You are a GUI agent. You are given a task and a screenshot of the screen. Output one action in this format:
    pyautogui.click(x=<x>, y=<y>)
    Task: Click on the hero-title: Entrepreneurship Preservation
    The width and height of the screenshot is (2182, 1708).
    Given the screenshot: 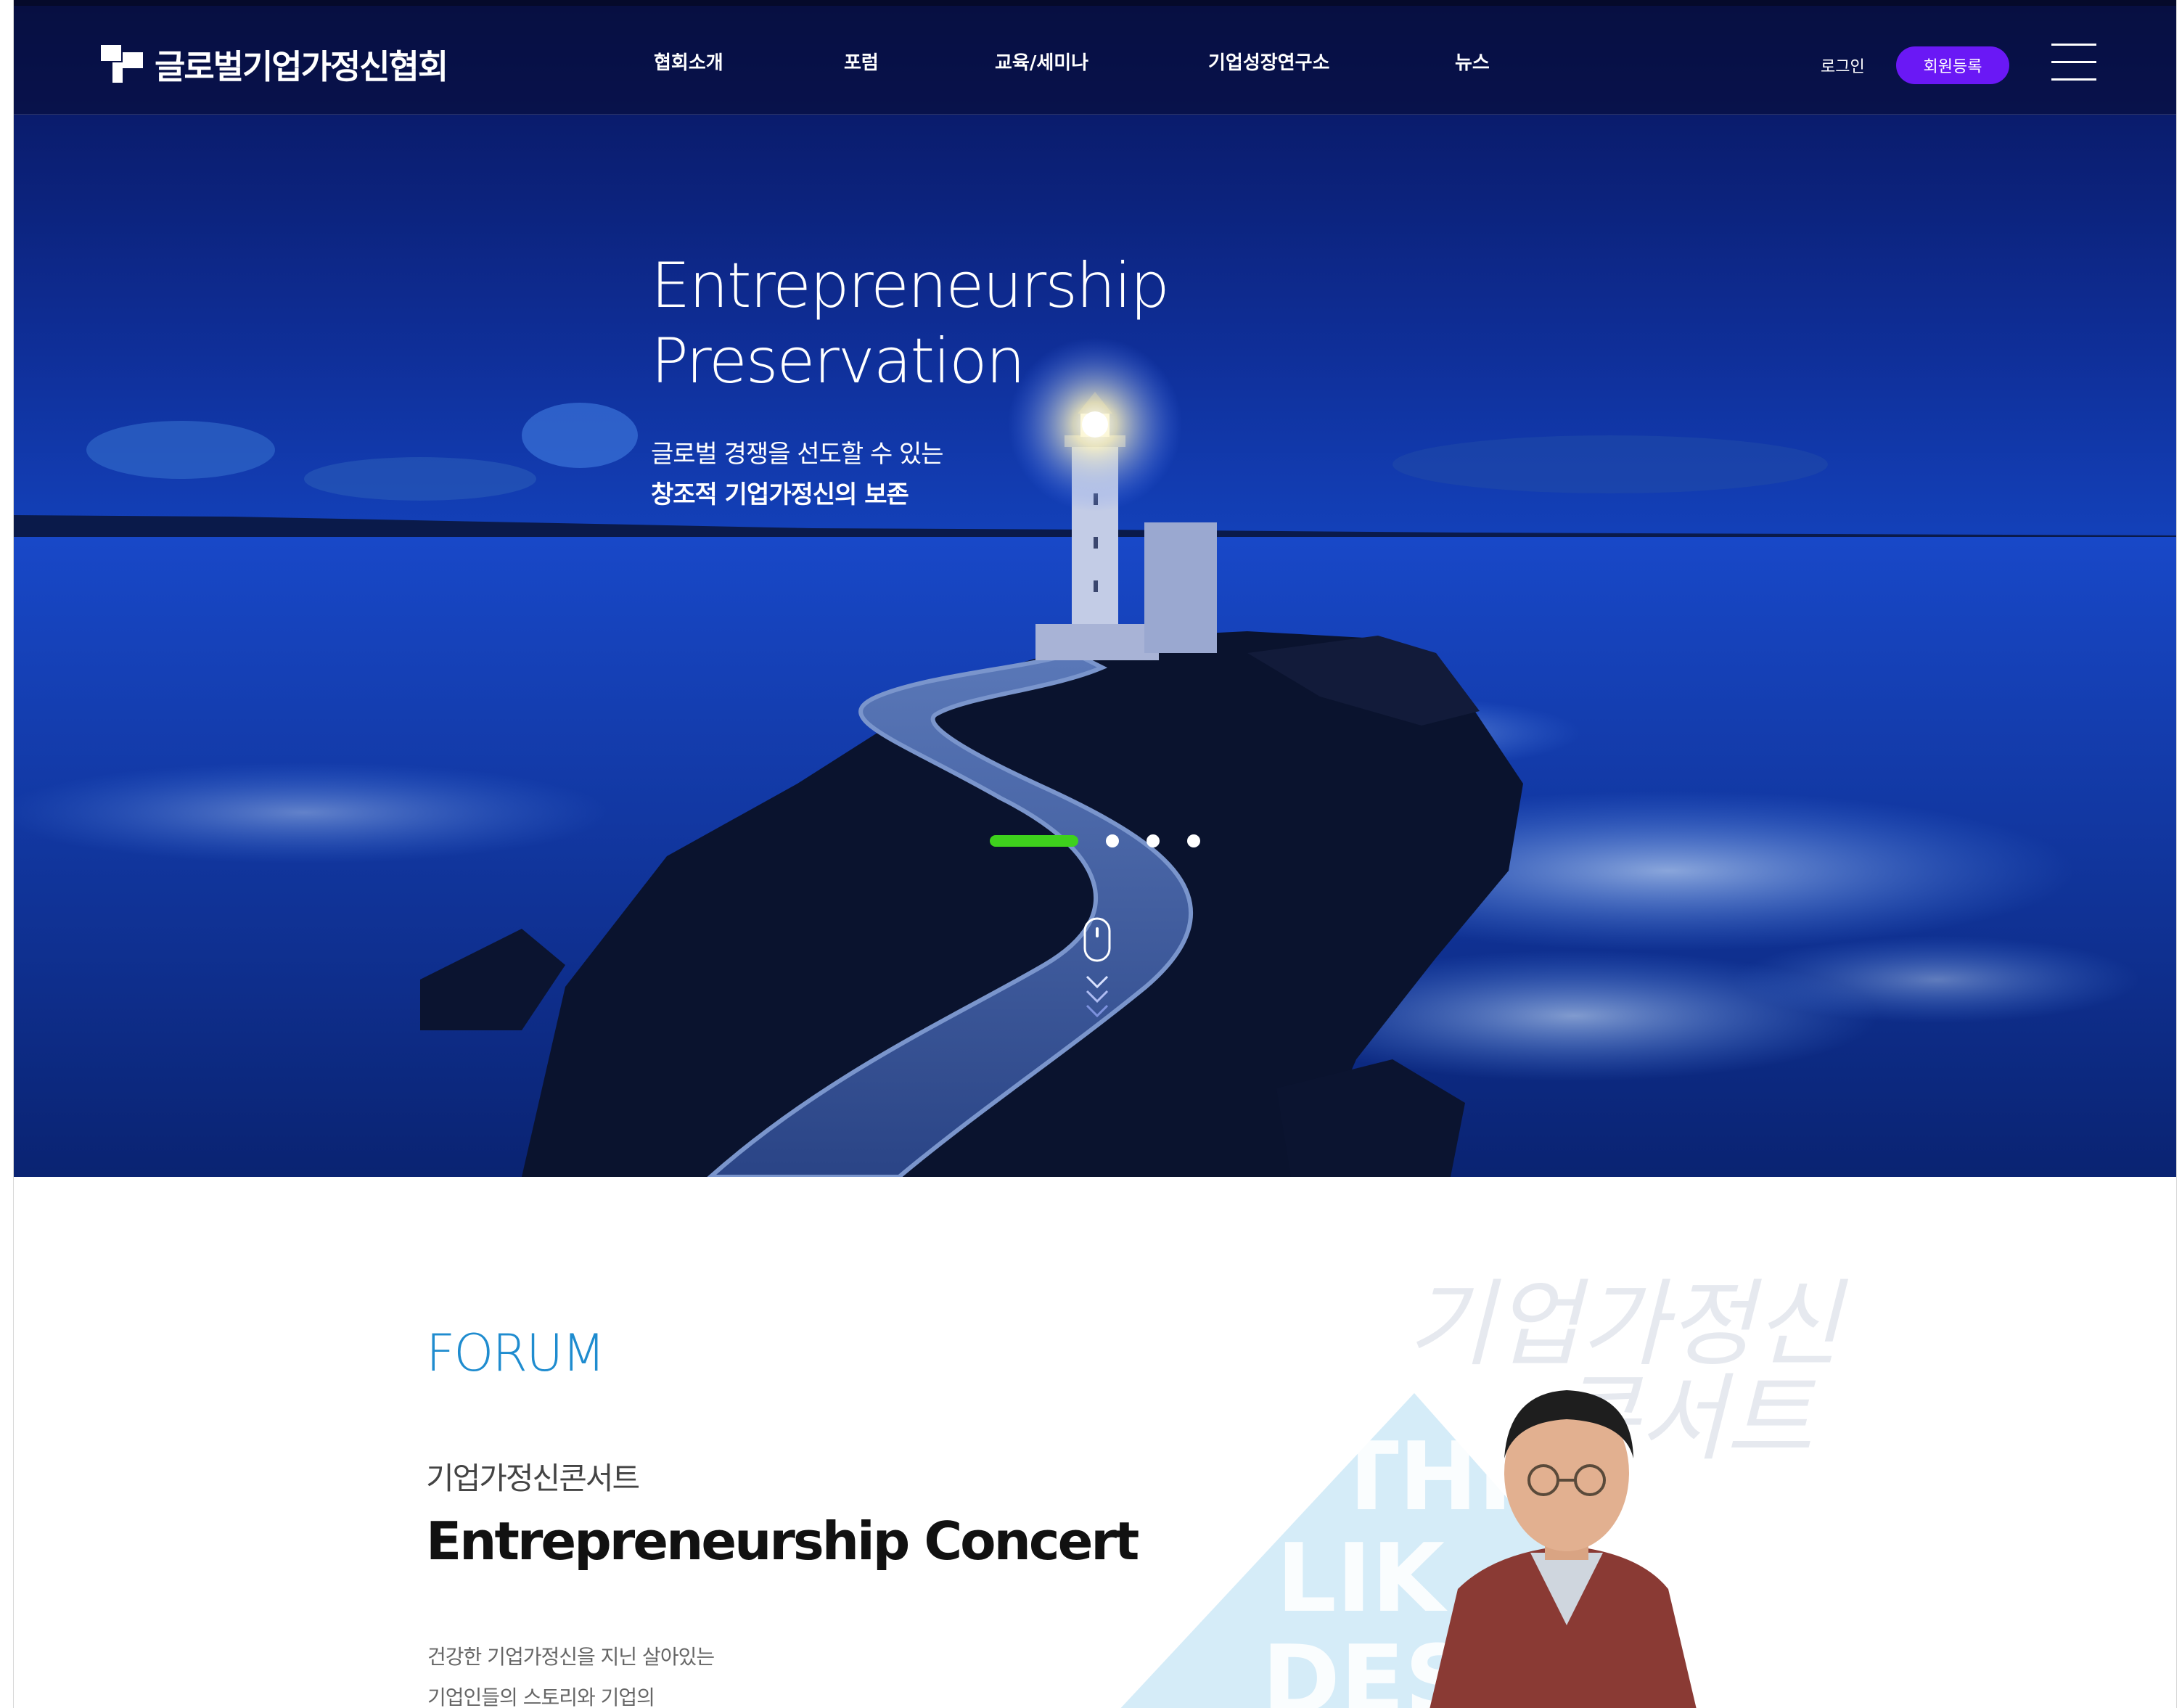 What is the action you would take?
    pyautogui.click(x=978, y=323)
    